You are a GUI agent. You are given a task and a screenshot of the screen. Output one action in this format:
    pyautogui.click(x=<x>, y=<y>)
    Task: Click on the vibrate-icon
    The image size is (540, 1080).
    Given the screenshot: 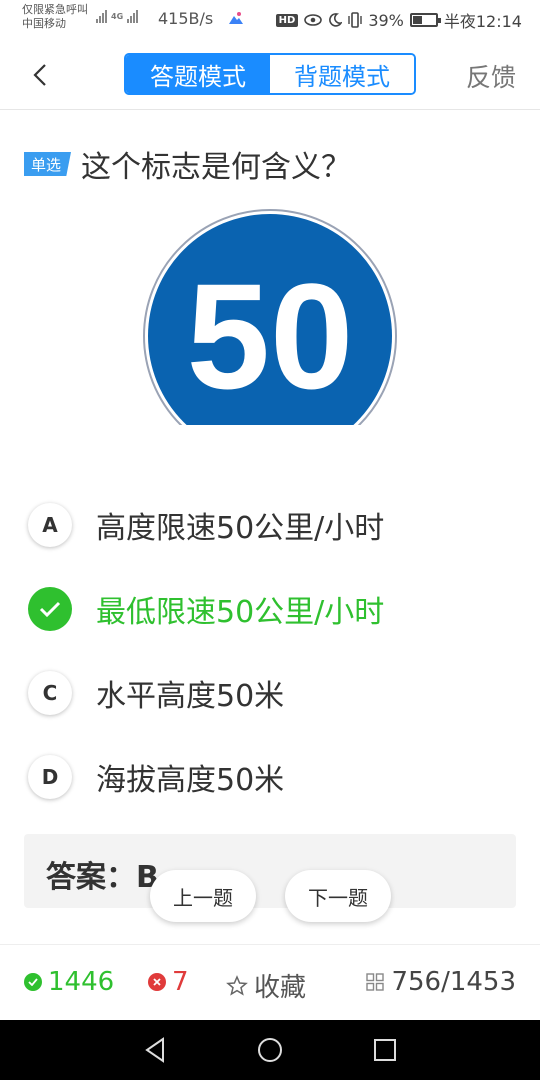 What is the action you would take?
    pyautogui.click(x=355, y=20)
    